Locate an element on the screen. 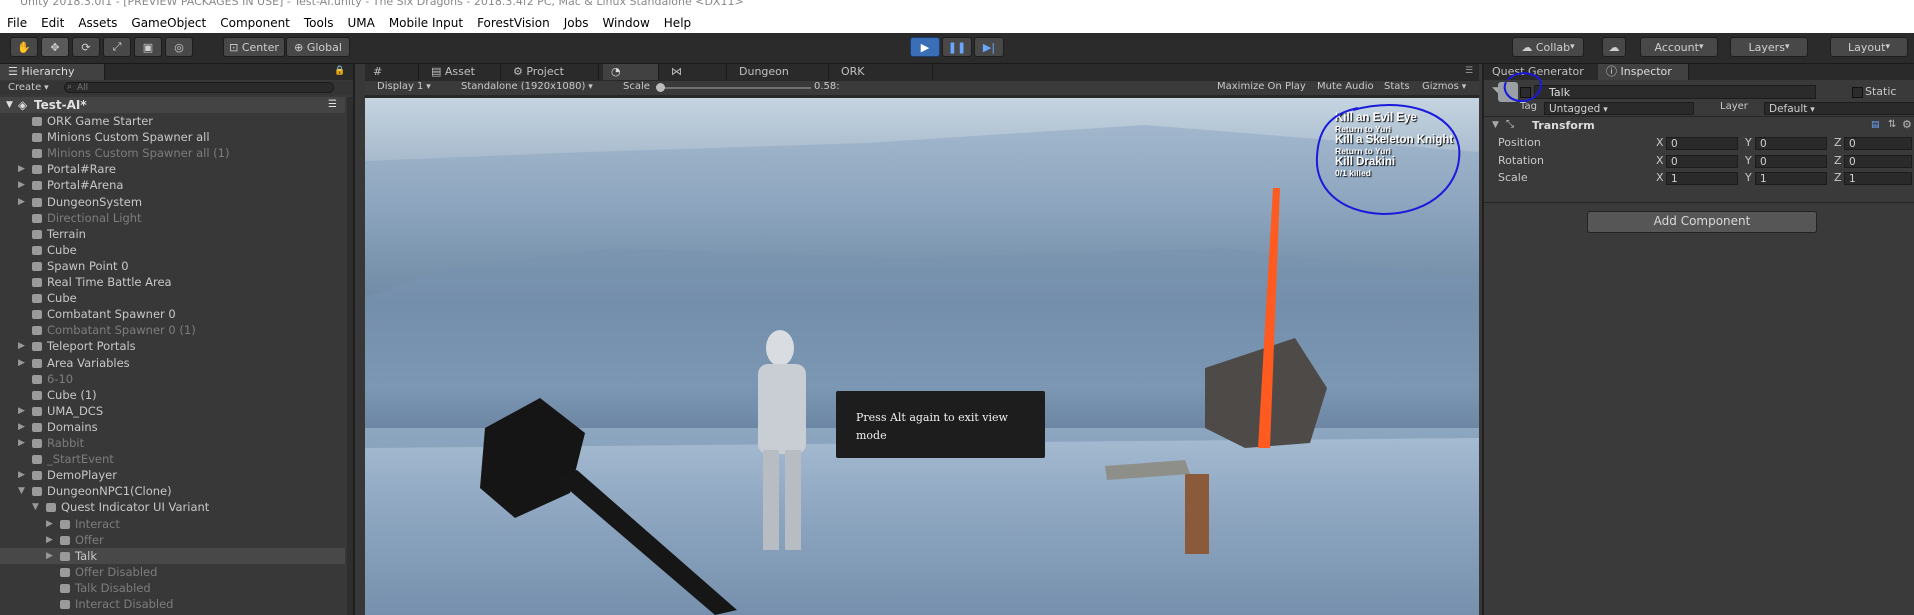  cloud-button: ☁ is located at coordinates (1614, 47).